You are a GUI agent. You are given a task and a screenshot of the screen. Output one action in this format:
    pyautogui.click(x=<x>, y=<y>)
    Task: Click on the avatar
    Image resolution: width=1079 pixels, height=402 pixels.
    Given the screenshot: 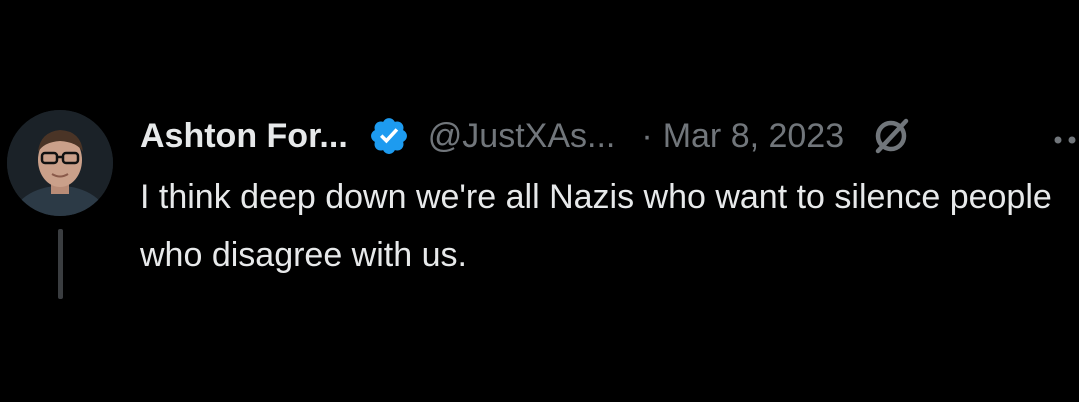 What is the action you would take?
    pyautogui.click(x=60, y=163)
    